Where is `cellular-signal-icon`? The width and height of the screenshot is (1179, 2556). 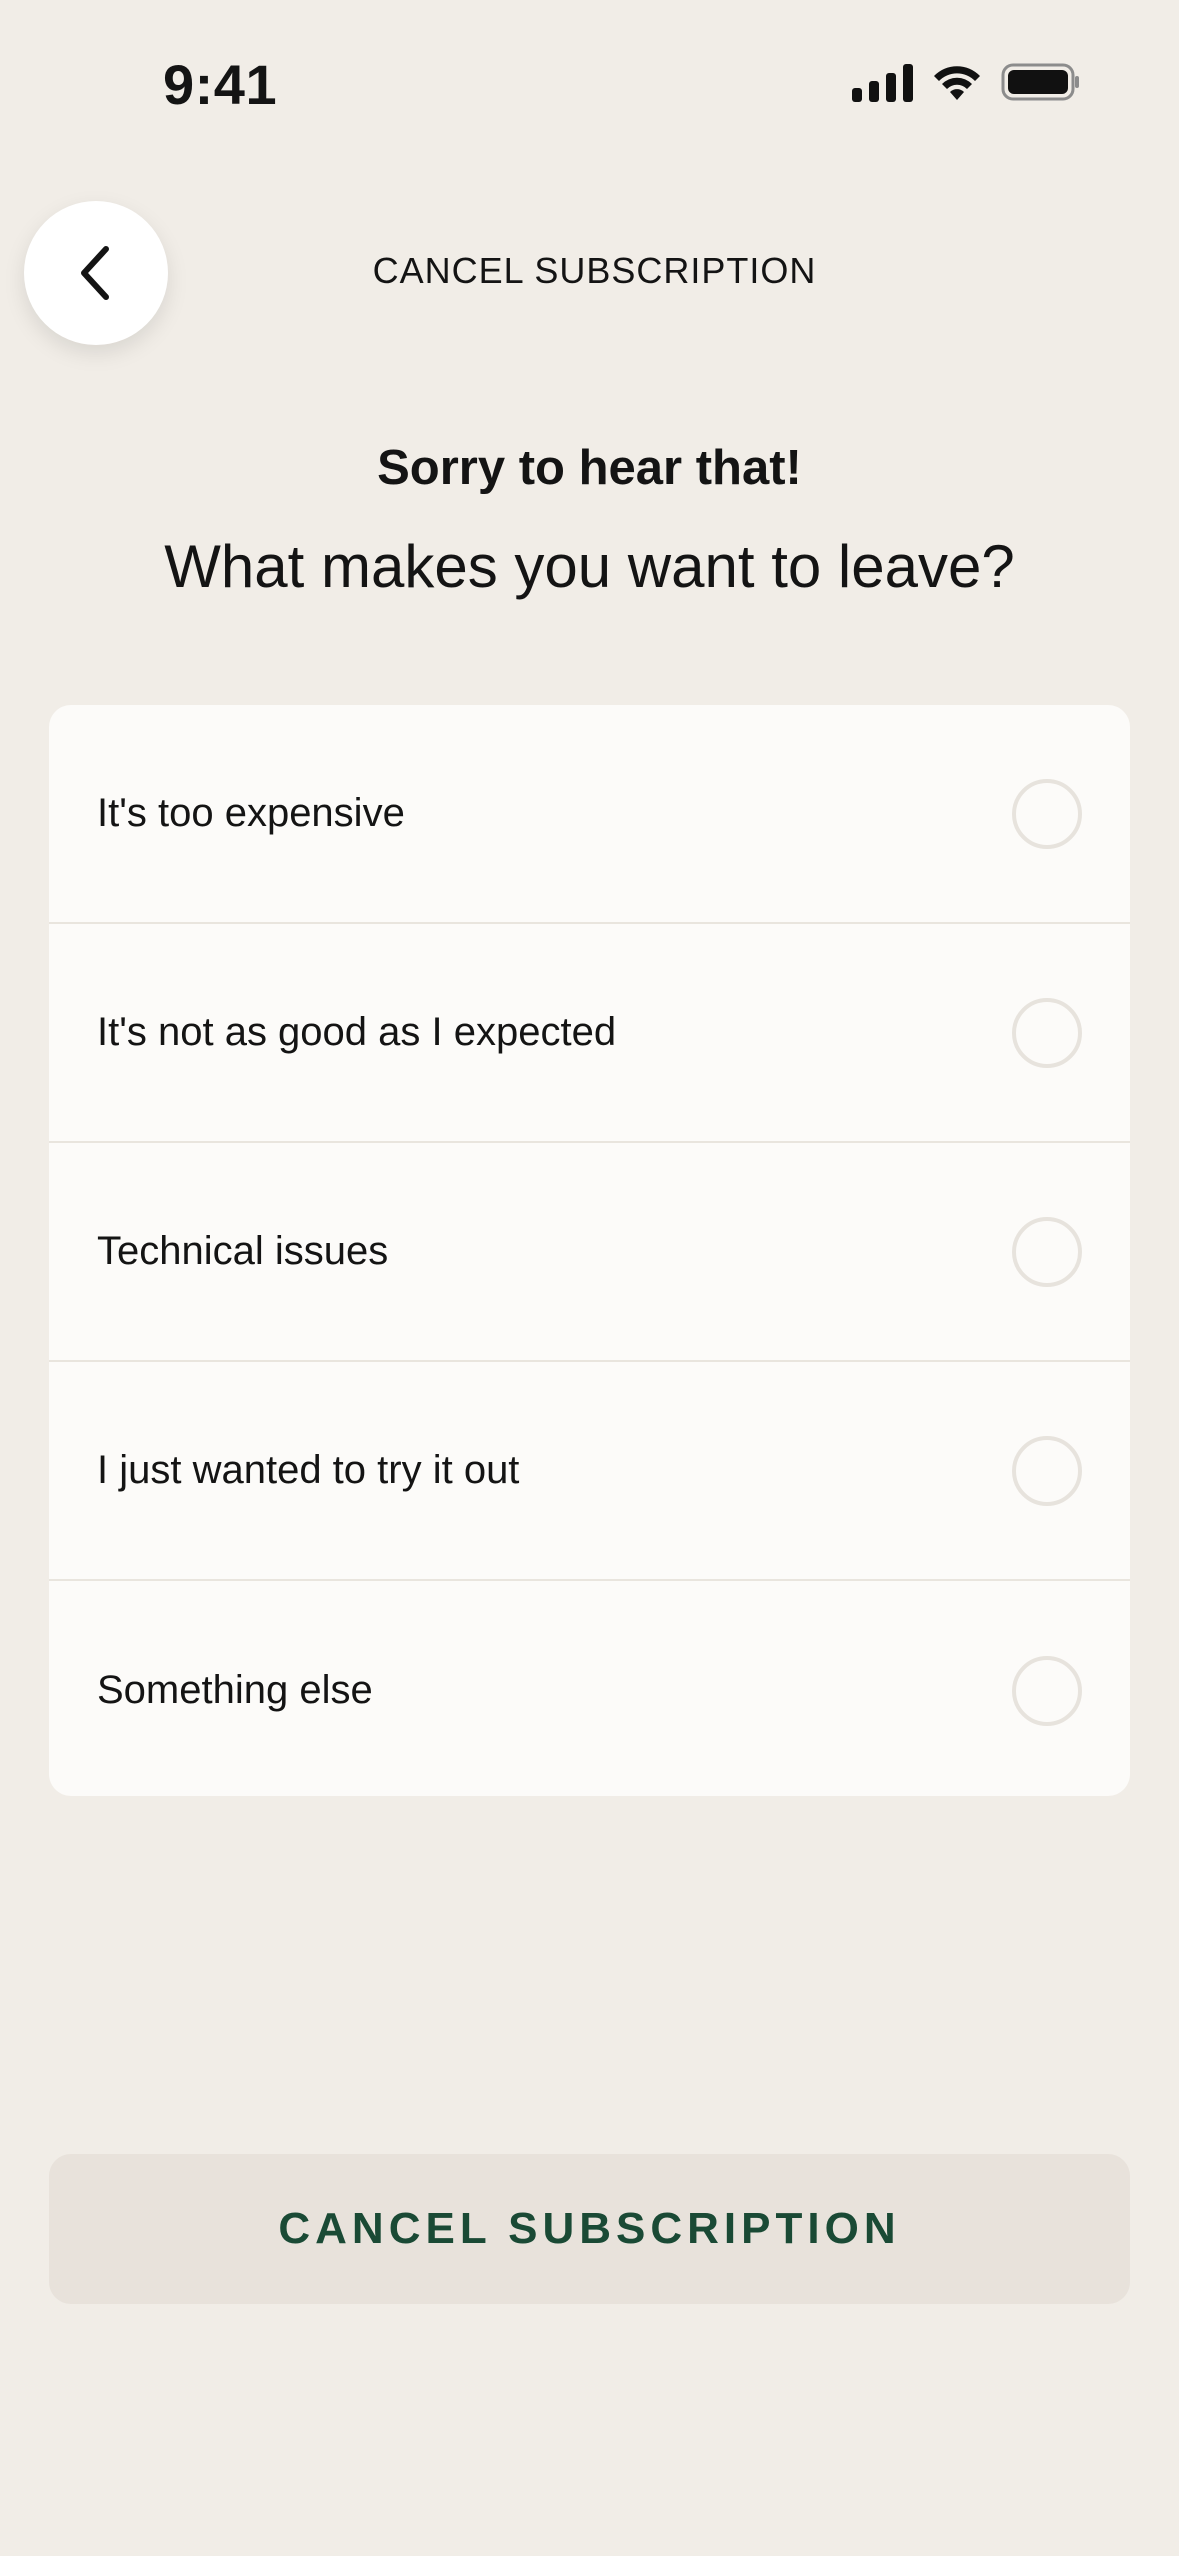
cellular-signal-icon is located at coordinates (882, 82).